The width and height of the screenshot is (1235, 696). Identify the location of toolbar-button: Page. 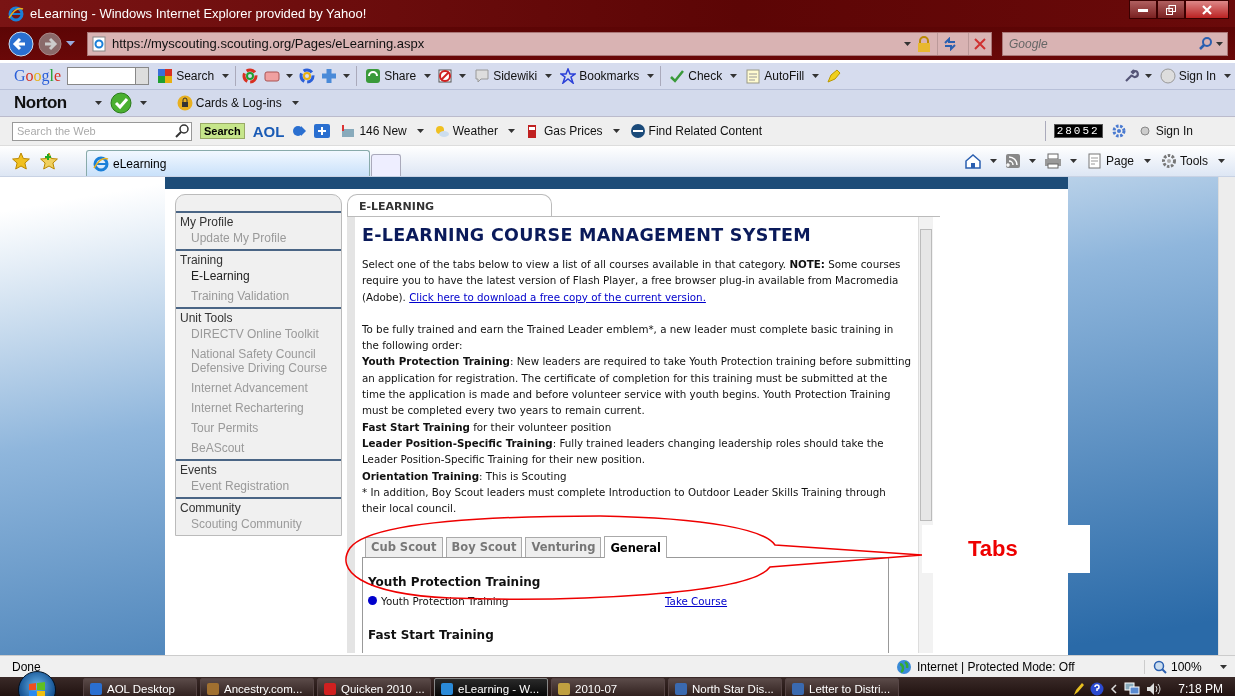
(1110, 161).